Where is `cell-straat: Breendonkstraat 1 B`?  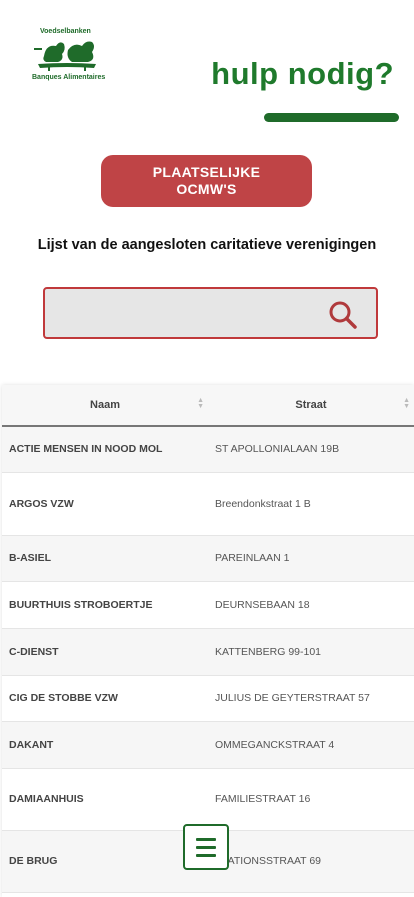 cell-straat: Breendonkstraat 1 B is located at coordinates (311, 504).